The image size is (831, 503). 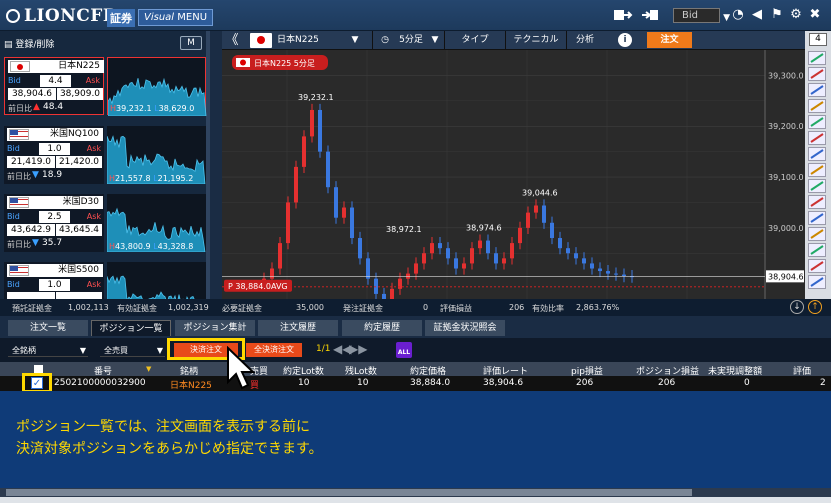 I want to click on panel-count: 4, so click(x=818, y=39).